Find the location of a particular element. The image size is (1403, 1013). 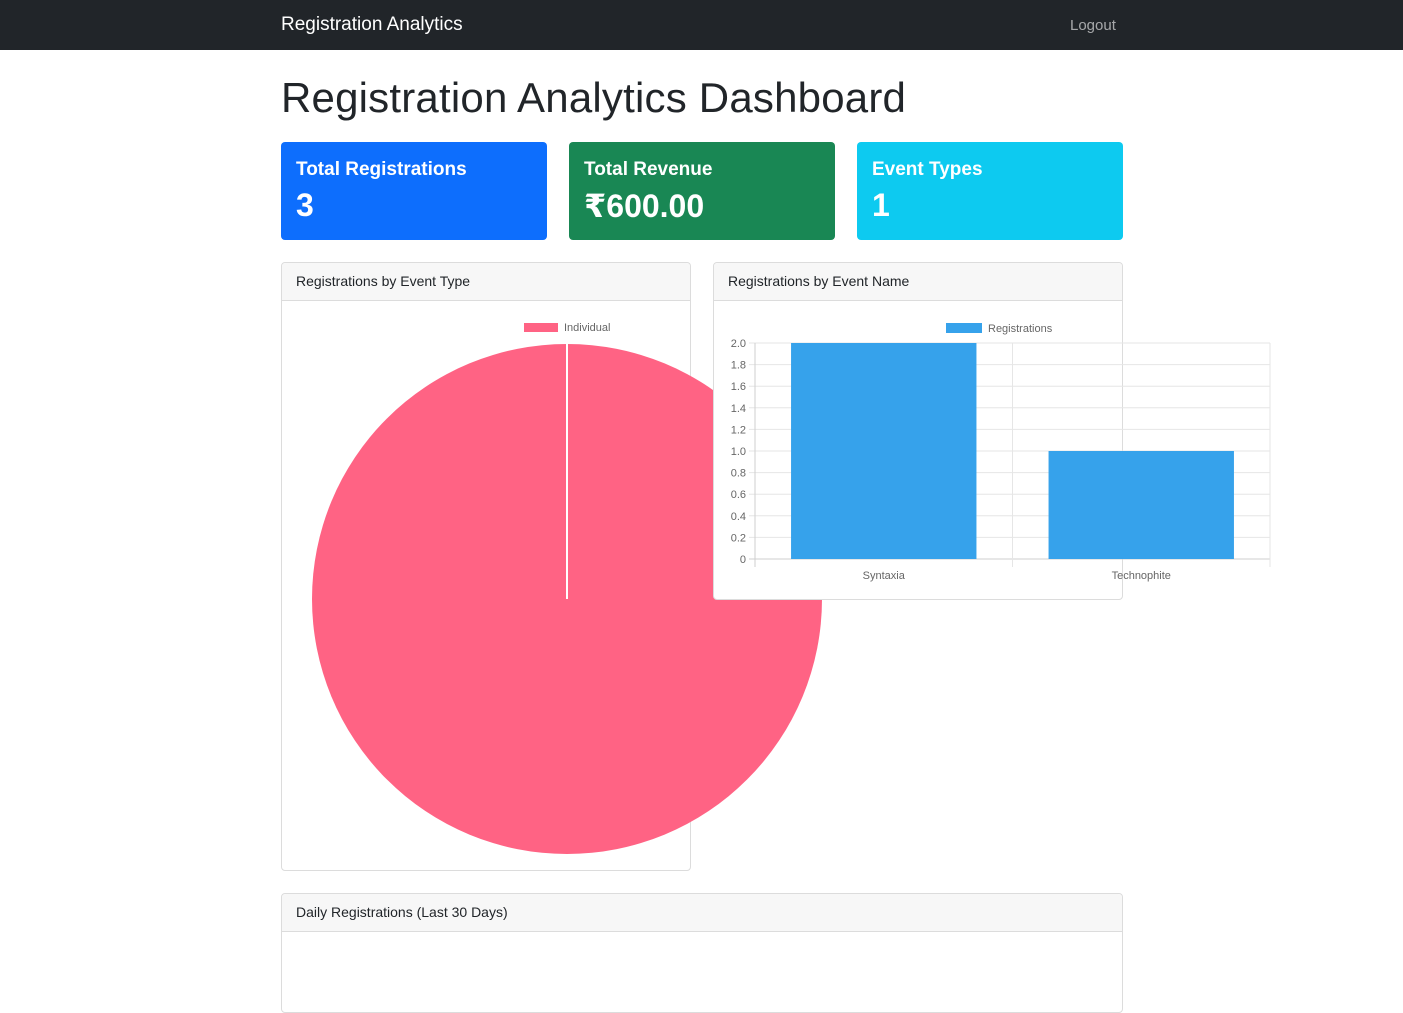

bar-legend-swatch is located at coordinates (964, 328).